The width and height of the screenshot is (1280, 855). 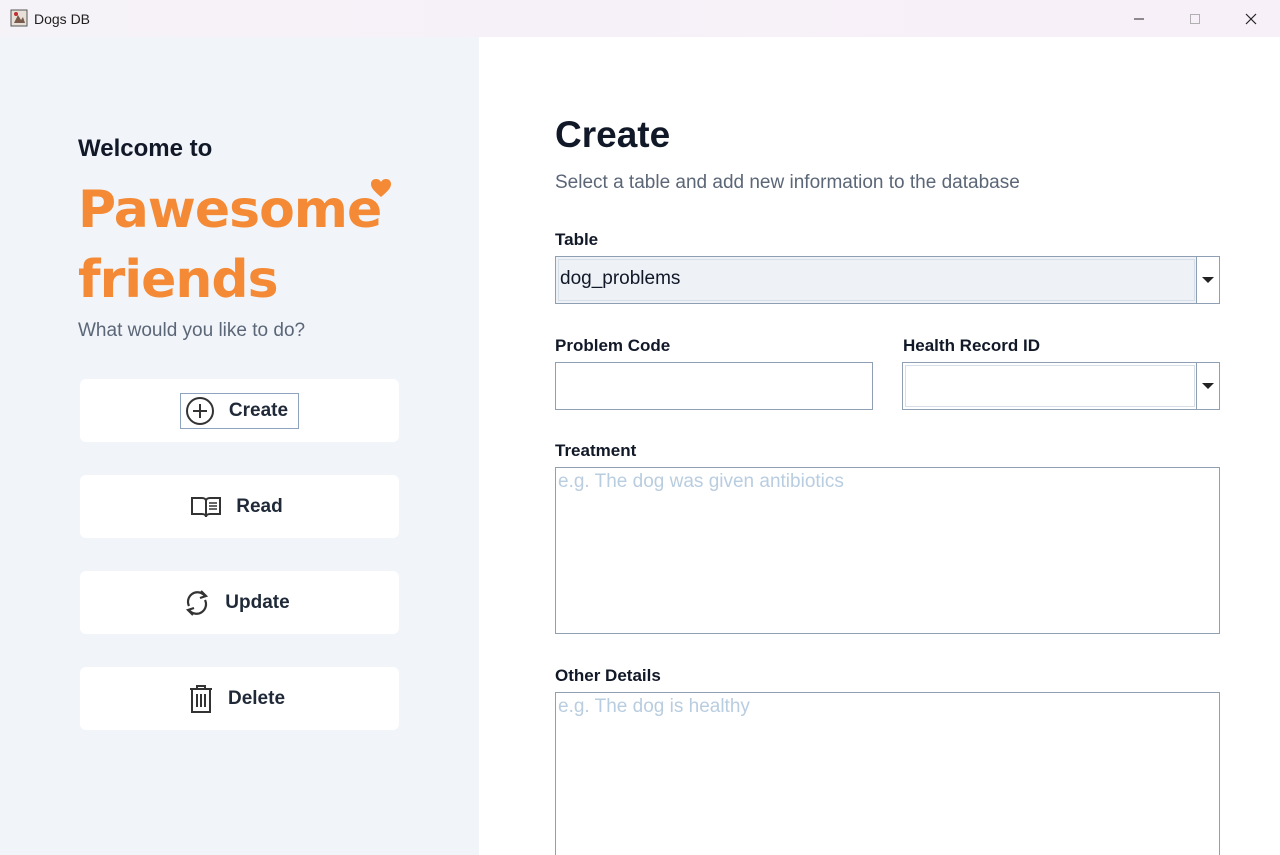 What do you see at coordinates (596, 450) in the screenshot?
I see `treatment-label: Treatment` at bounding box center [596, 450].